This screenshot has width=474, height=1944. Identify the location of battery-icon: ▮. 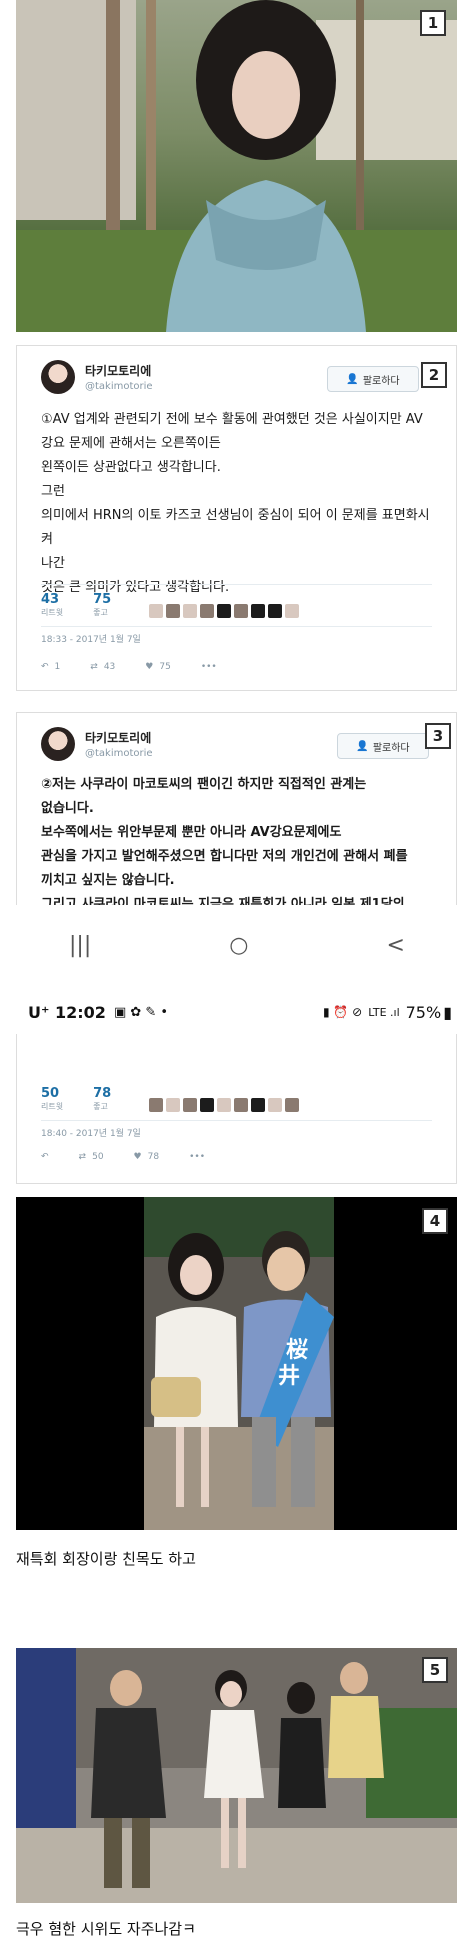
(447, 1012).